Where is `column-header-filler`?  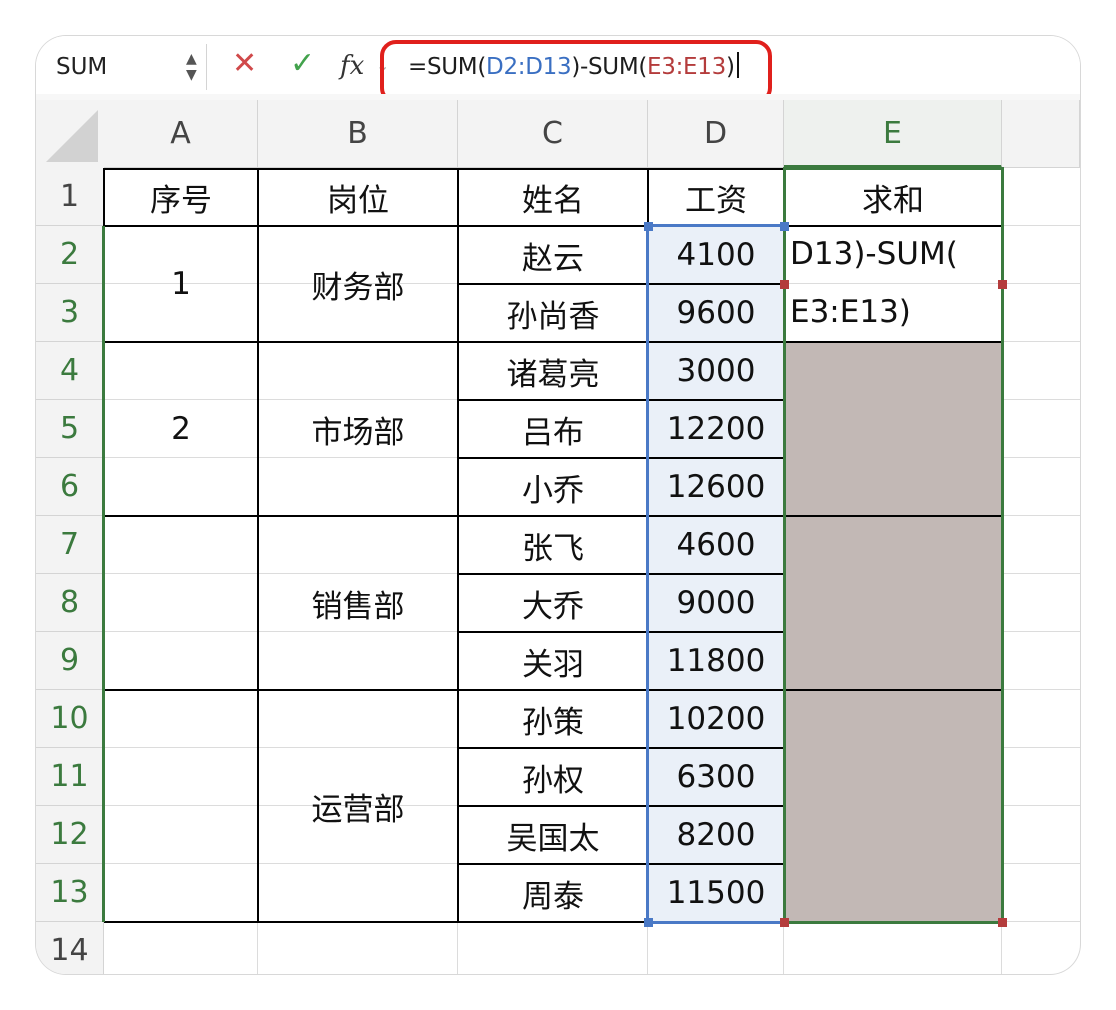 column-header-filler is located at coordinates (1041, 134).